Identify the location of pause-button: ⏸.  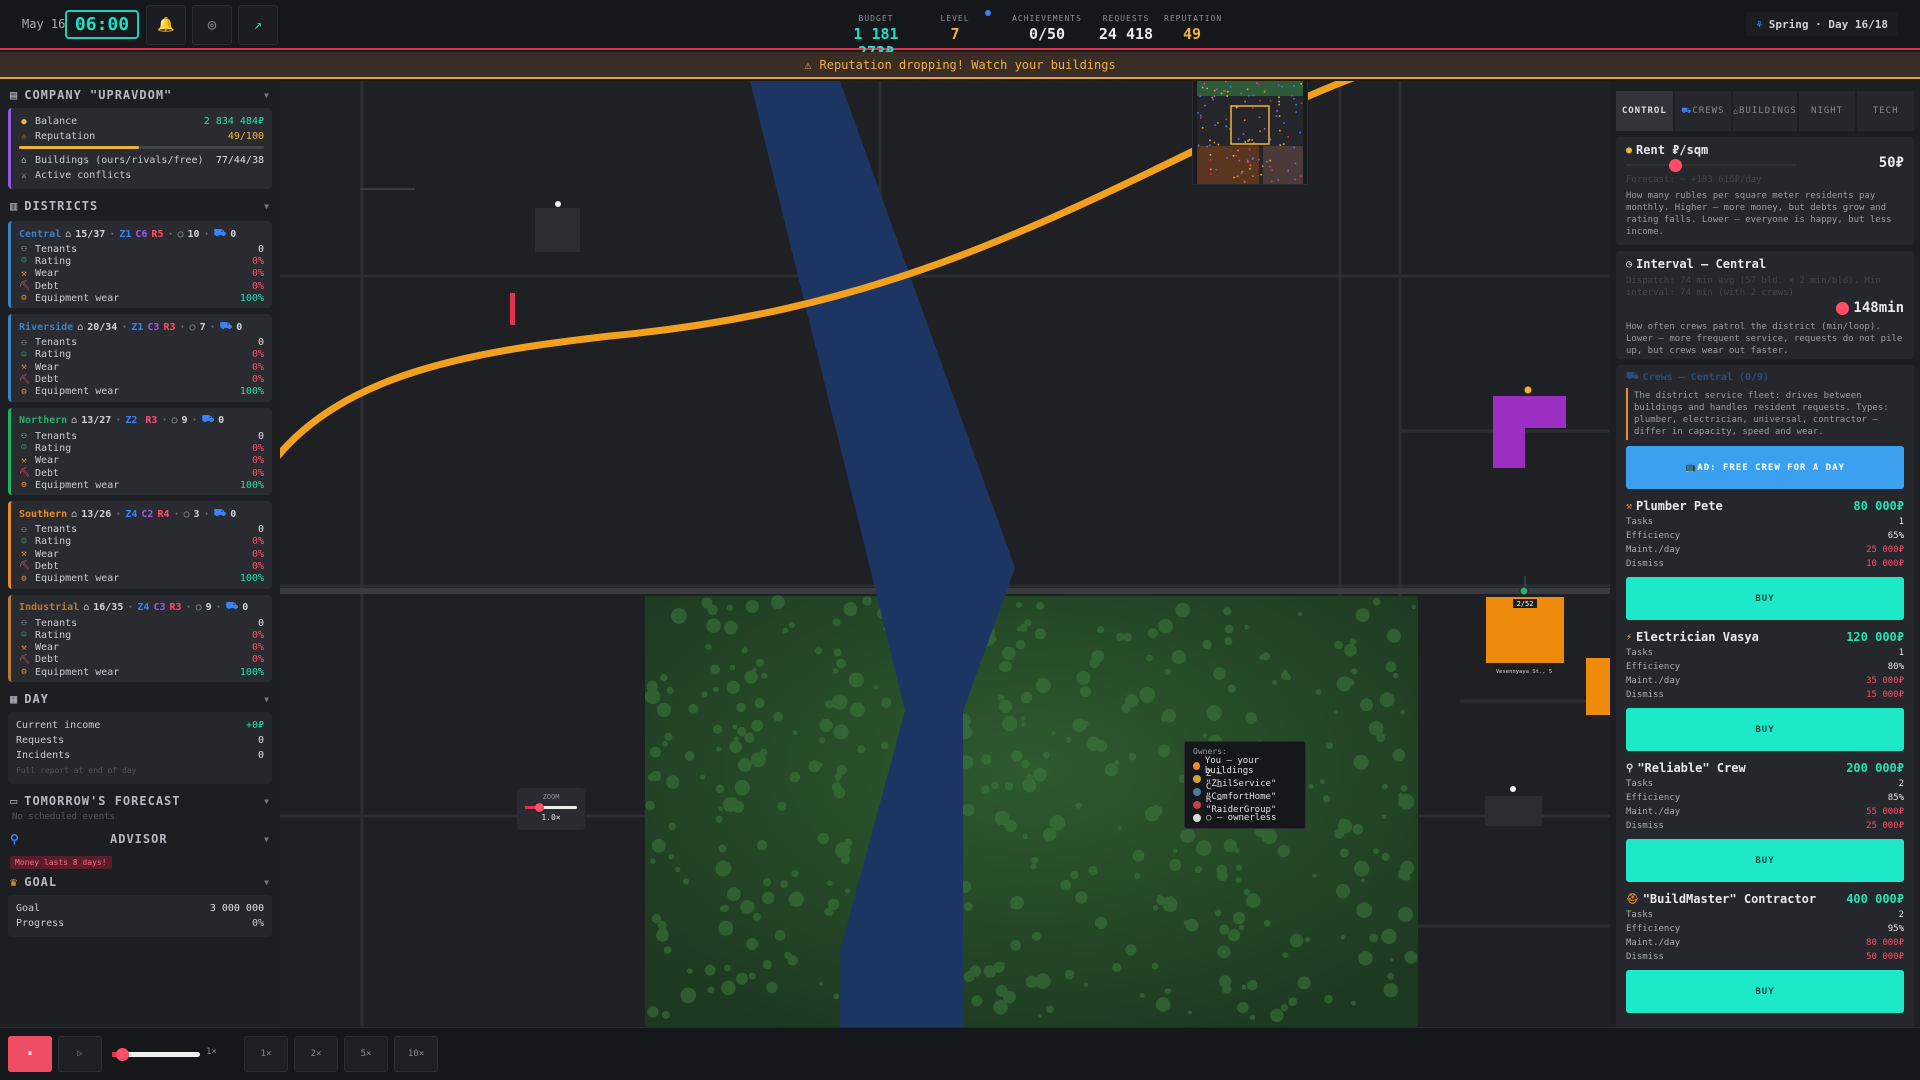
(30, 1054).